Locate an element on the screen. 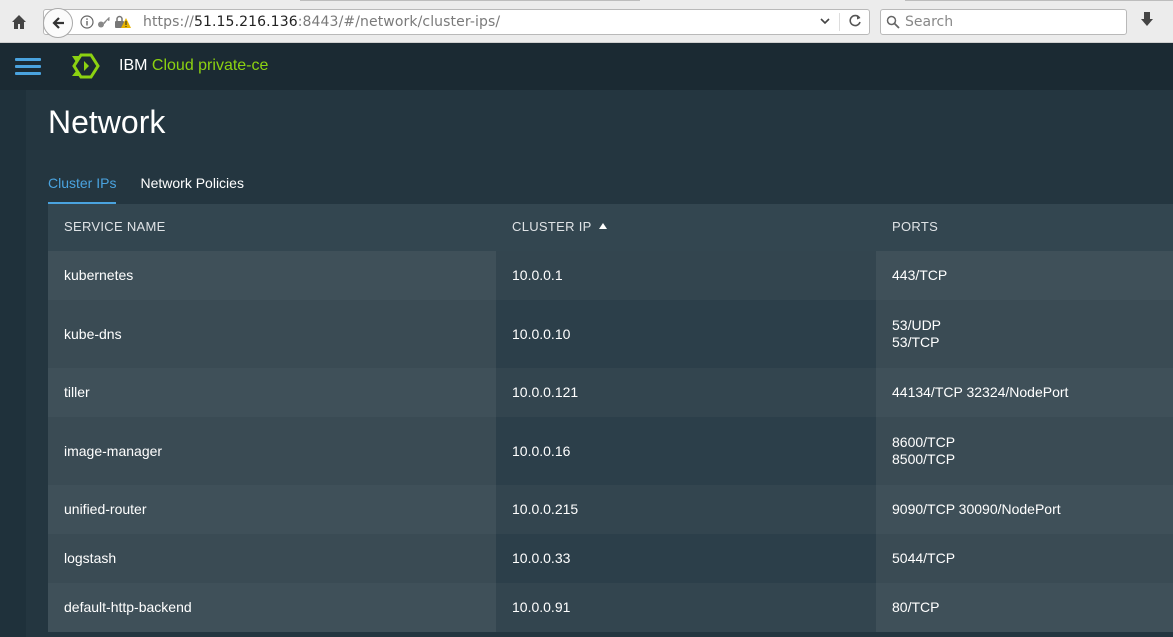 Image resolution: width=1173 pixels, height=637 pixels. cluster-ip-cell: 10.0.0.16 is located at coordinates (686, 451).